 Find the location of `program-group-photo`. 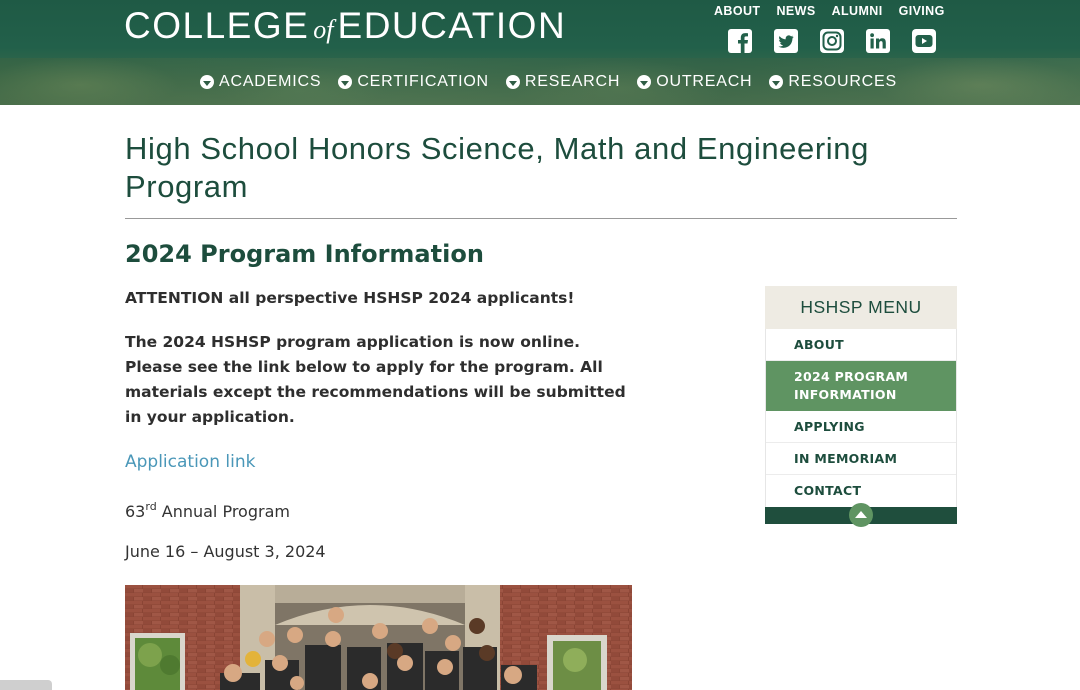

program-group-photo is located at coordinates (378, 637).